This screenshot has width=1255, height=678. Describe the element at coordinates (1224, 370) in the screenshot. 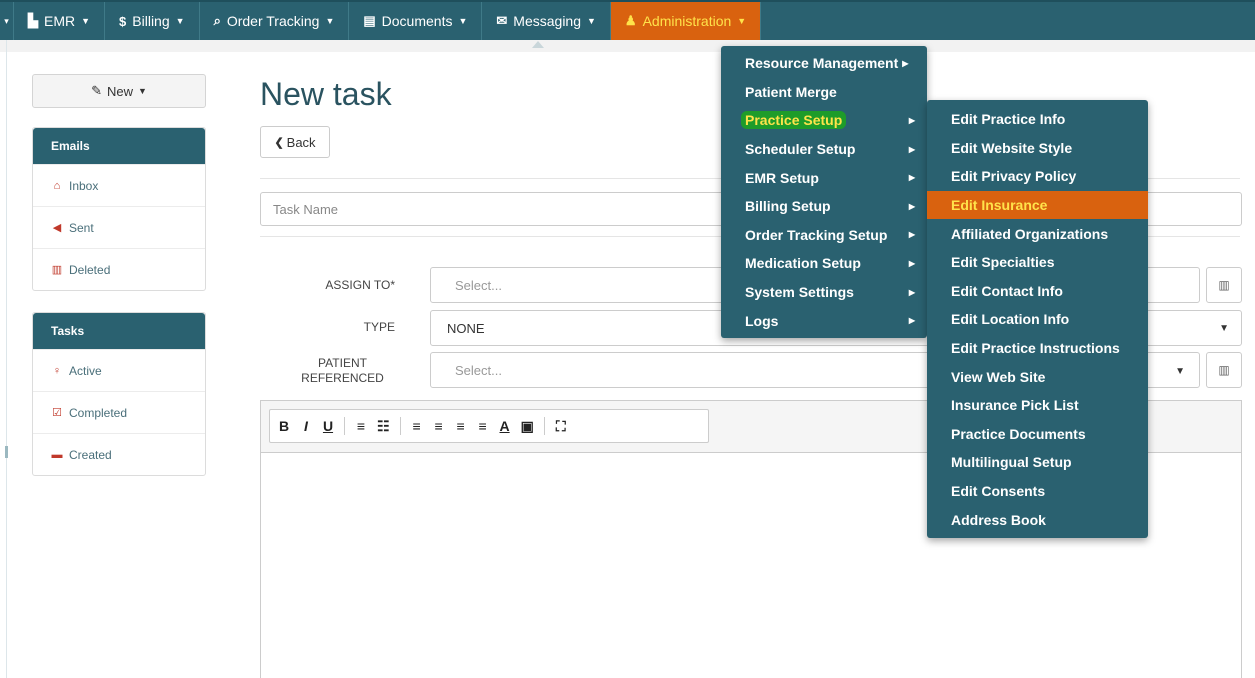

I see `patient-referenced-clear-button: ▥` at that location.